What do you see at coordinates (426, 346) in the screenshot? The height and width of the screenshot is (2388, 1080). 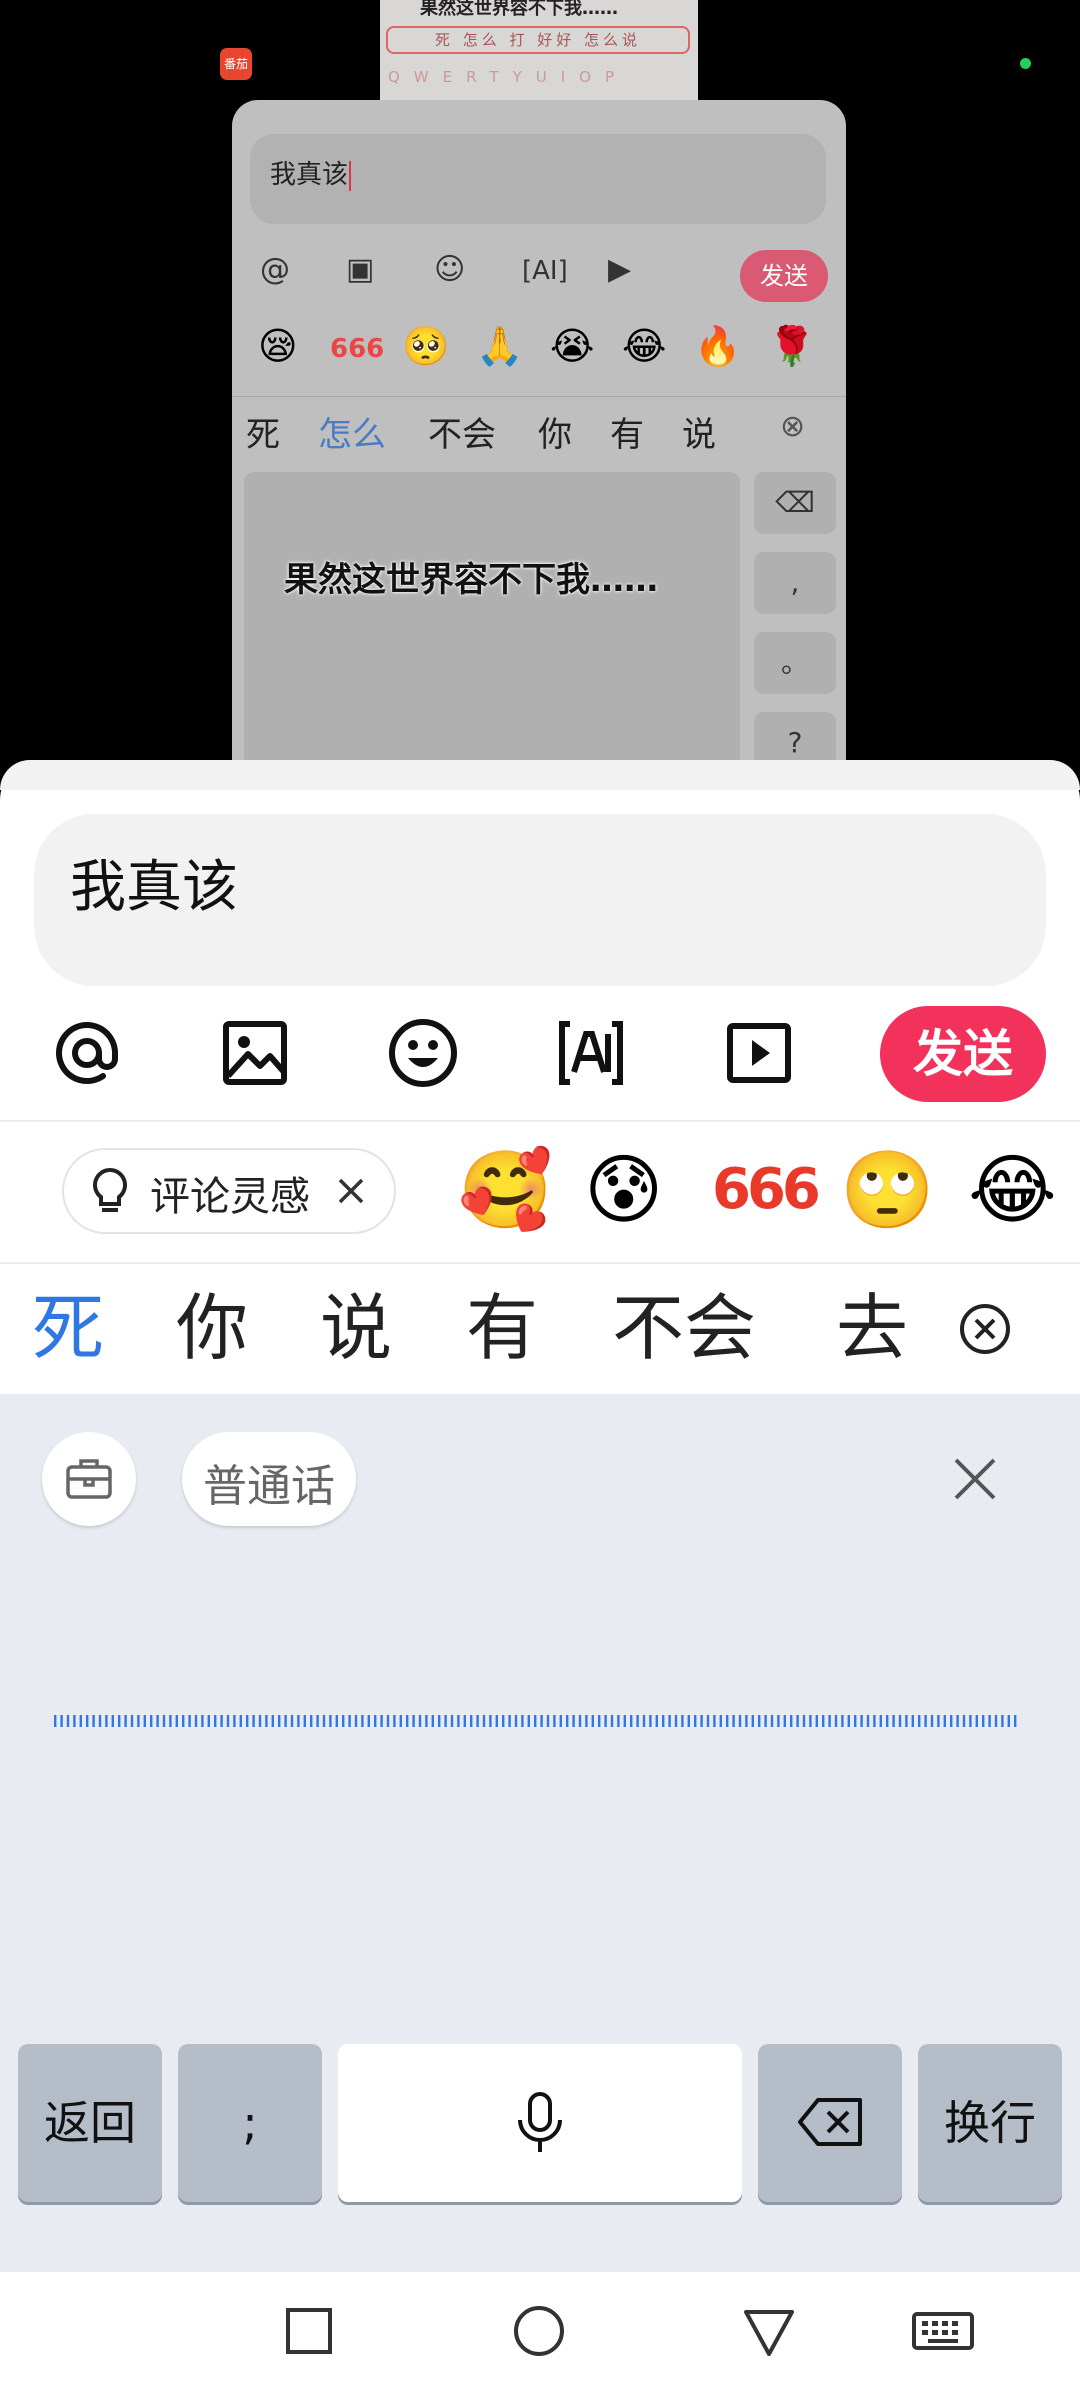 I see `inner-emoji: 🥺` at bounding box center [426, 346].